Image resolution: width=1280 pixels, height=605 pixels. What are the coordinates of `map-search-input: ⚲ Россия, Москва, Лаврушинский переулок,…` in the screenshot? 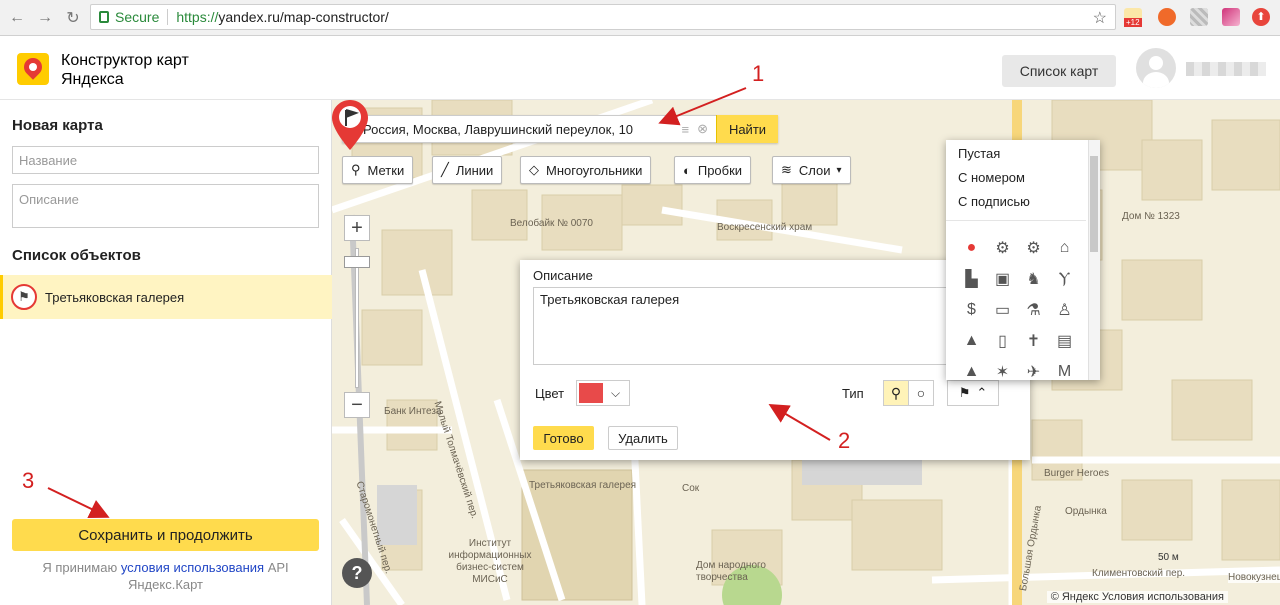 It's located at (560, 129).